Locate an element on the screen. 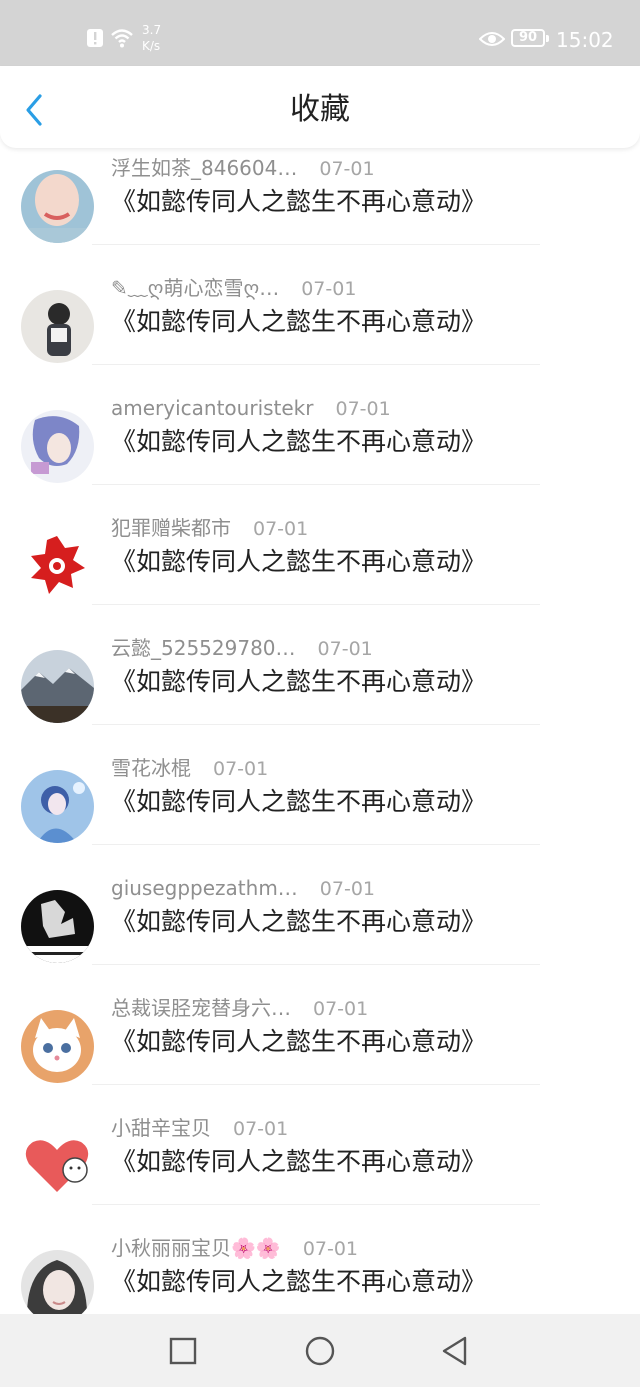 This screenshot has height=1387, width=640. item-meta: ameryicantouristekr 07-01 is located at coordinates (251, 408).